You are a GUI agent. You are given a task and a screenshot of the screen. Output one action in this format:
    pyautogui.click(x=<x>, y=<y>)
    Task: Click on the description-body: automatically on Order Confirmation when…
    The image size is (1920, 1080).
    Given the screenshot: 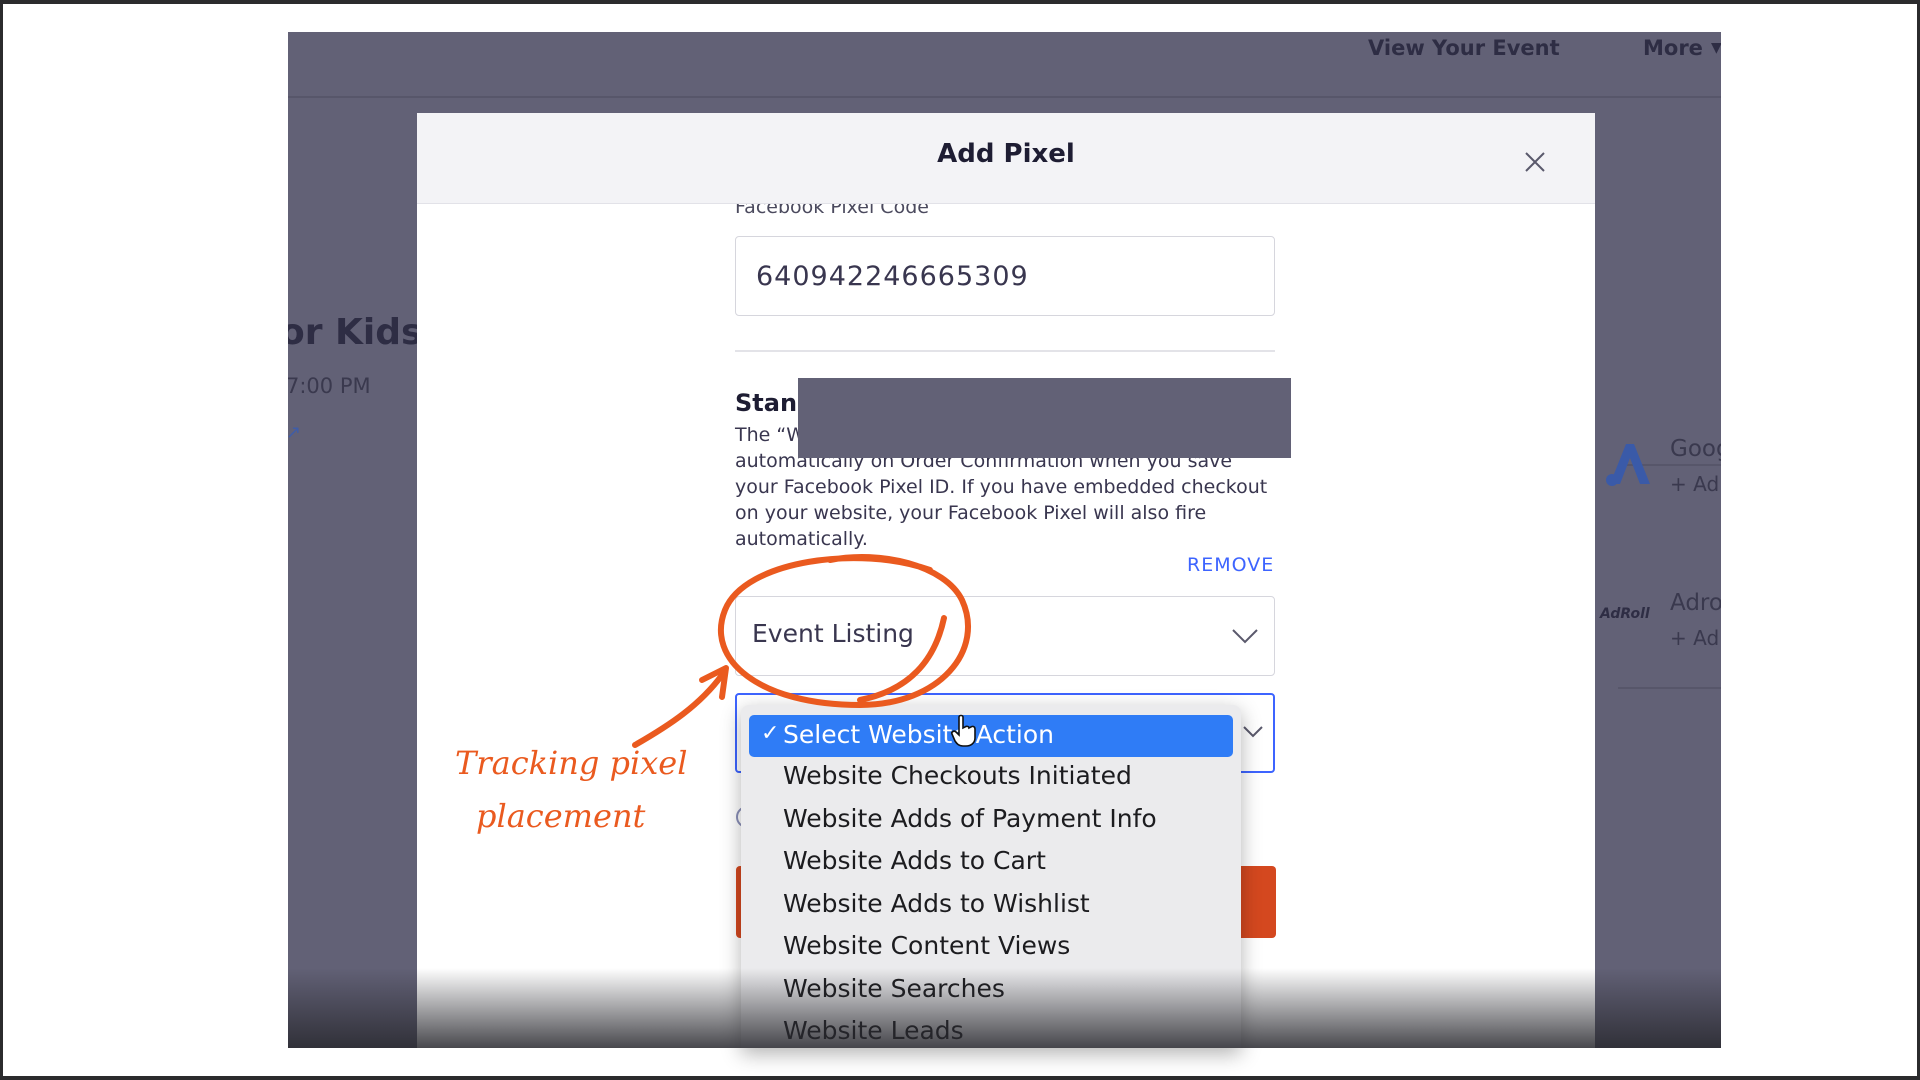 What is the action you would take?
    pyautogui.click(x=1001, y=500)
    